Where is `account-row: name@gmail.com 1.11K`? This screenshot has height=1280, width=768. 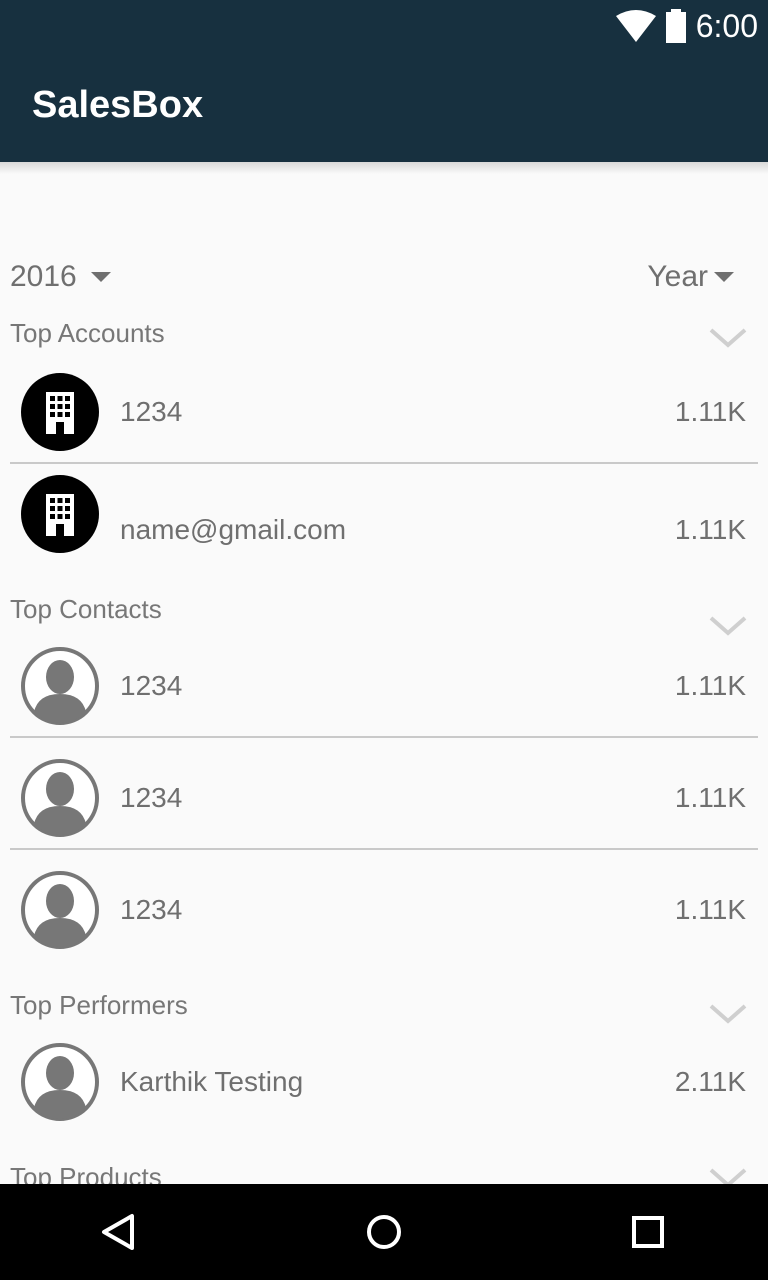
account-row: name@gmail.com 1.11K is located at coordinates (384, 514).